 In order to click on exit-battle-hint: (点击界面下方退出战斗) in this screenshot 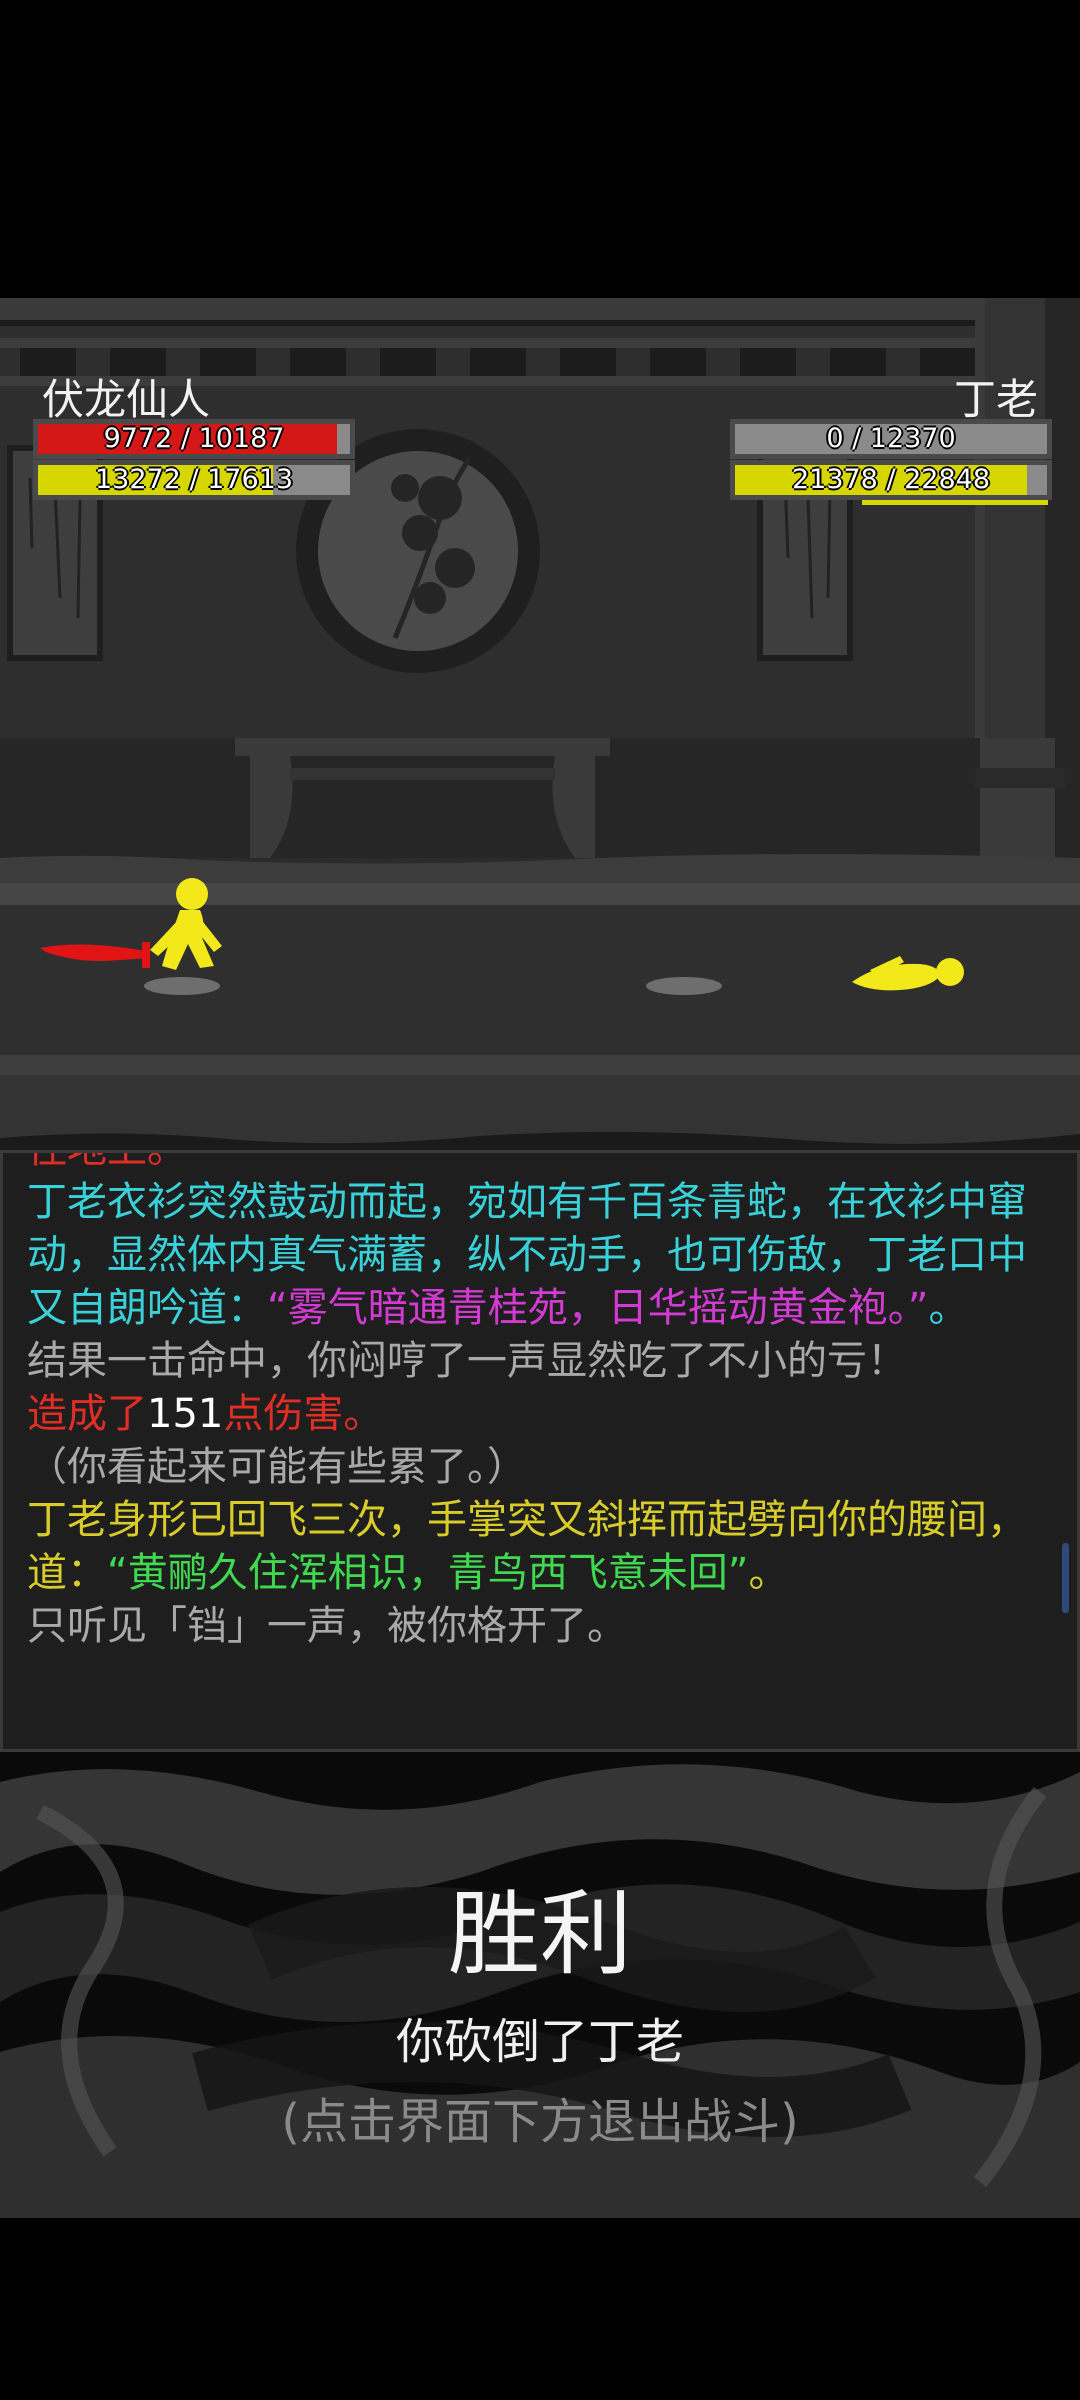, I will do `click(540, 2117)`.